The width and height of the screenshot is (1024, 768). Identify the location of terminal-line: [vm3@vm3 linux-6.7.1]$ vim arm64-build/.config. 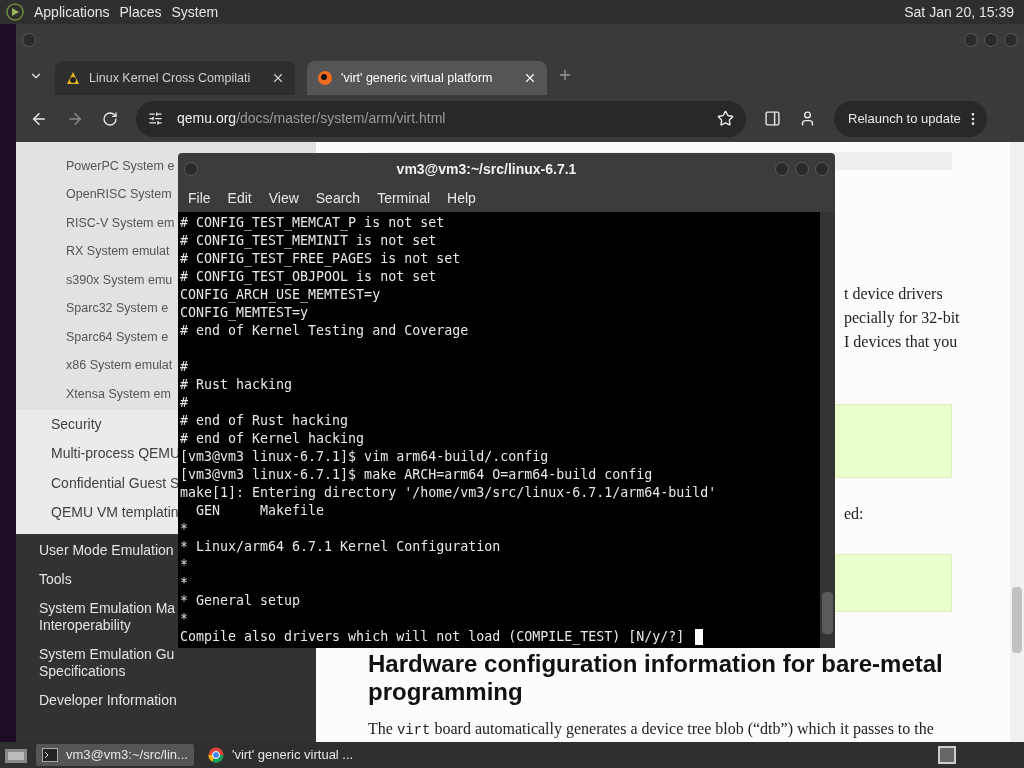
(364, 457).